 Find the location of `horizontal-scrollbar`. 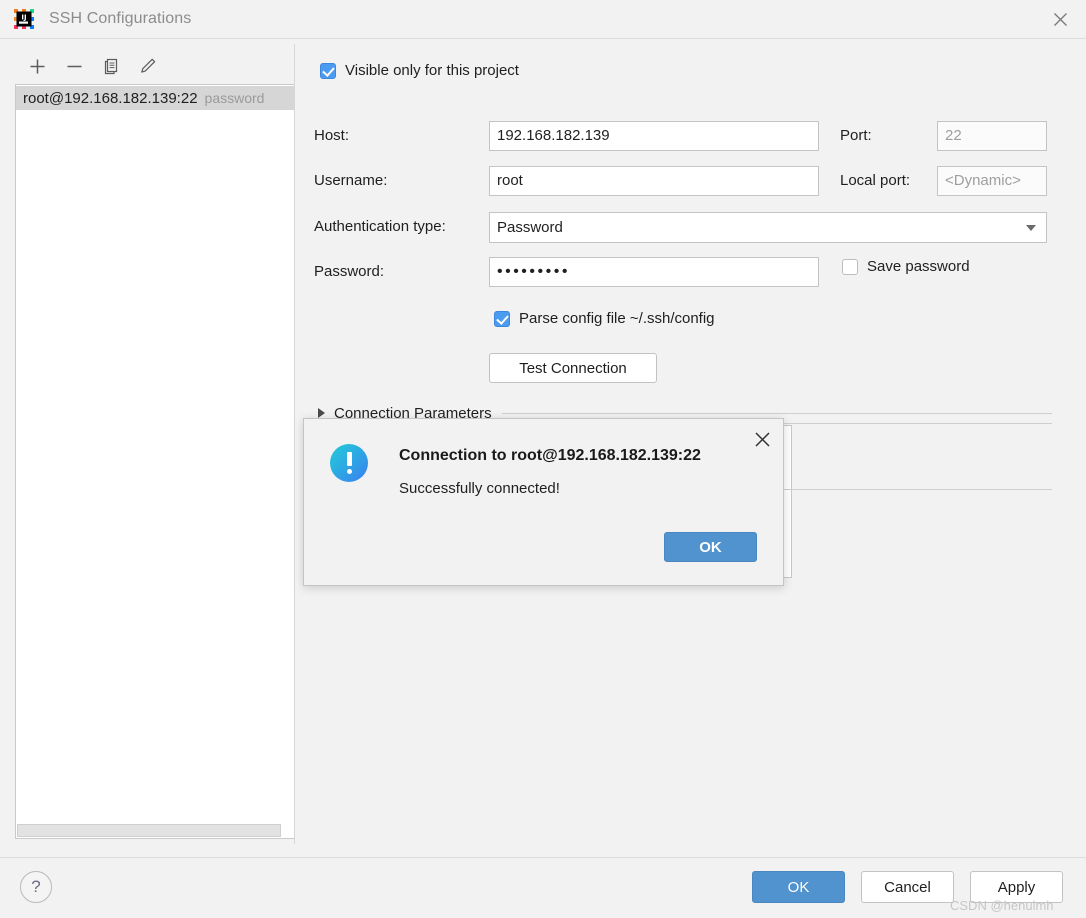

horizontal-scrollbar is located at coordinates (149, 830).